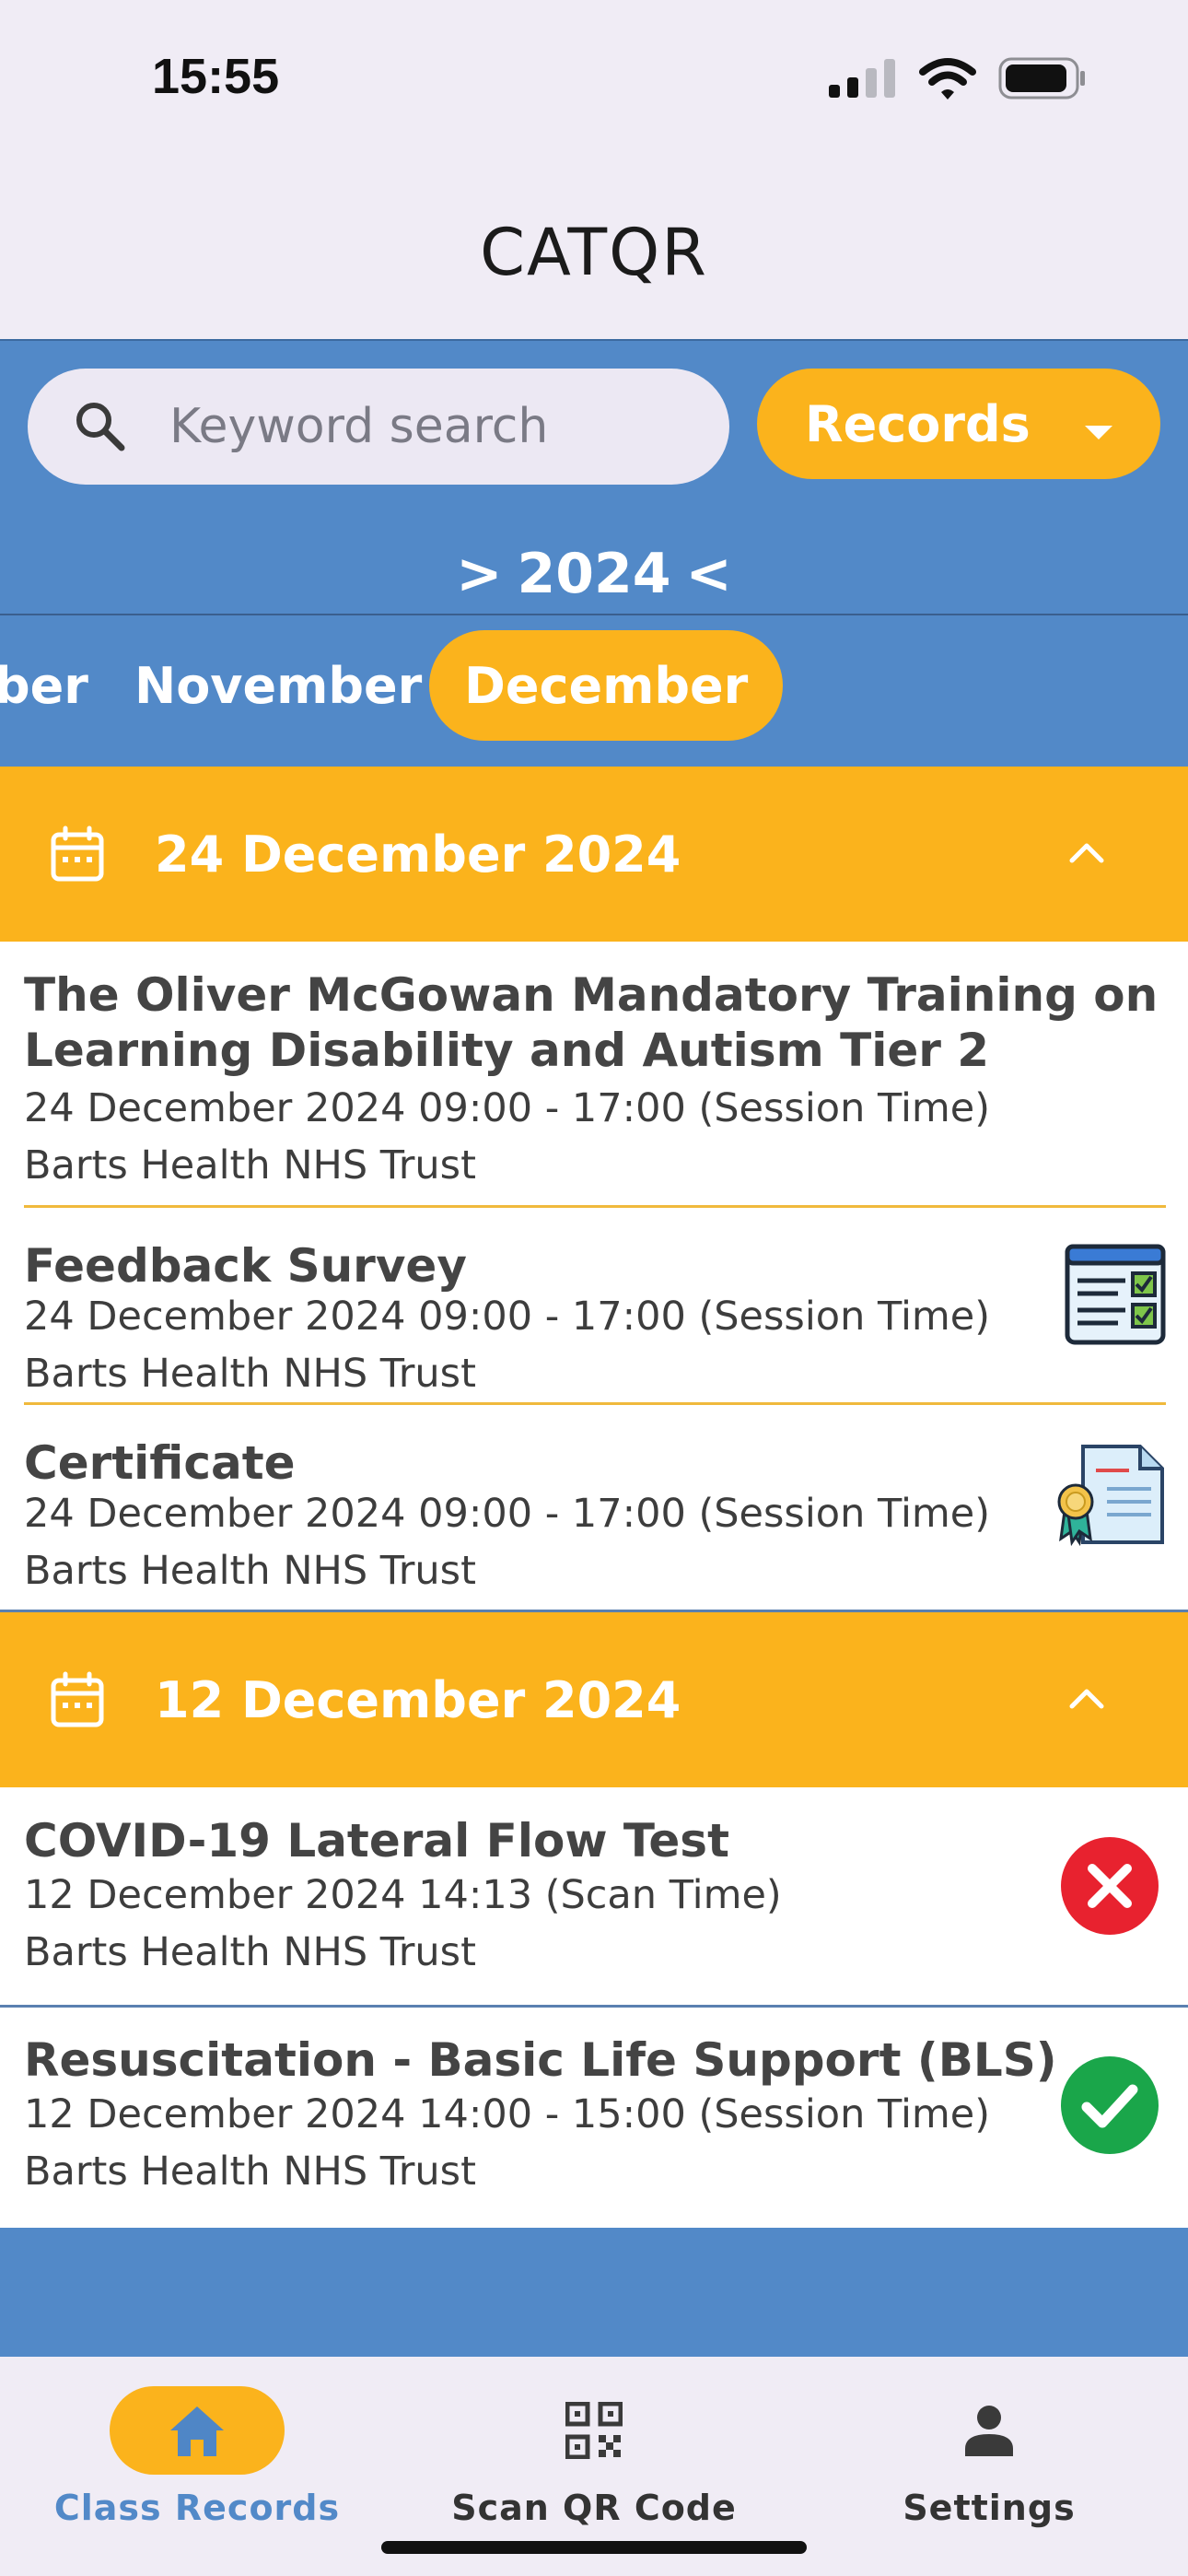  I want to click on search-placeholder: Keyword search, so click(359, 427).